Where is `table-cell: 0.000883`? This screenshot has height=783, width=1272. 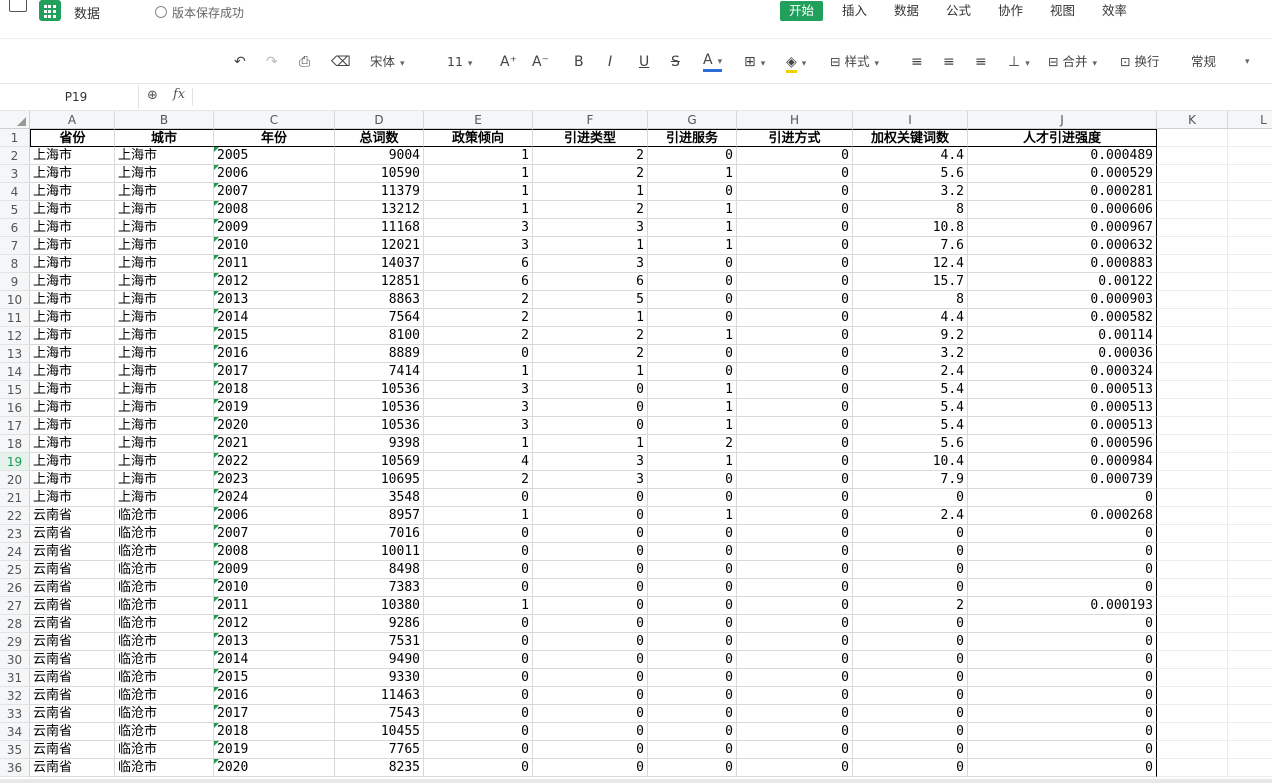
table-cell: 0.000883 is located at coordinates (1062, 264).